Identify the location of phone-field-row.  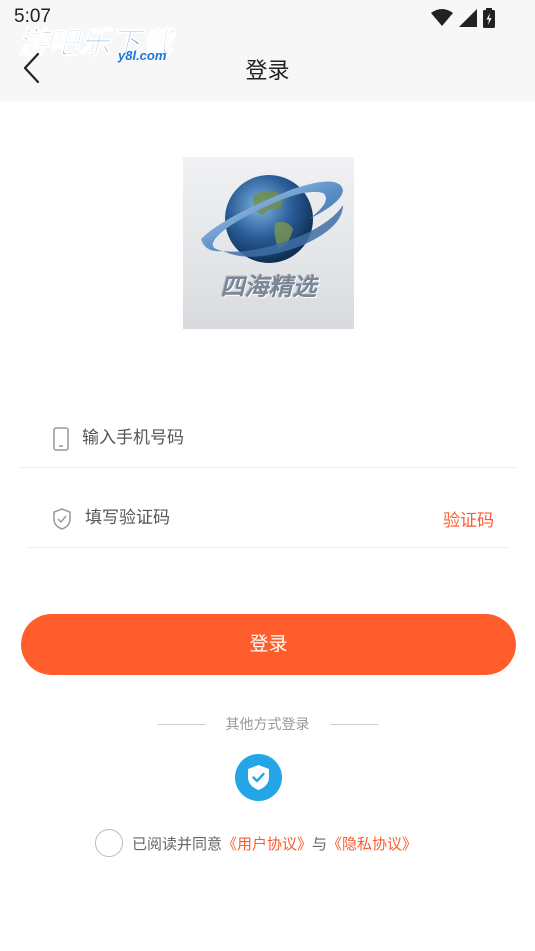
(268, 439).